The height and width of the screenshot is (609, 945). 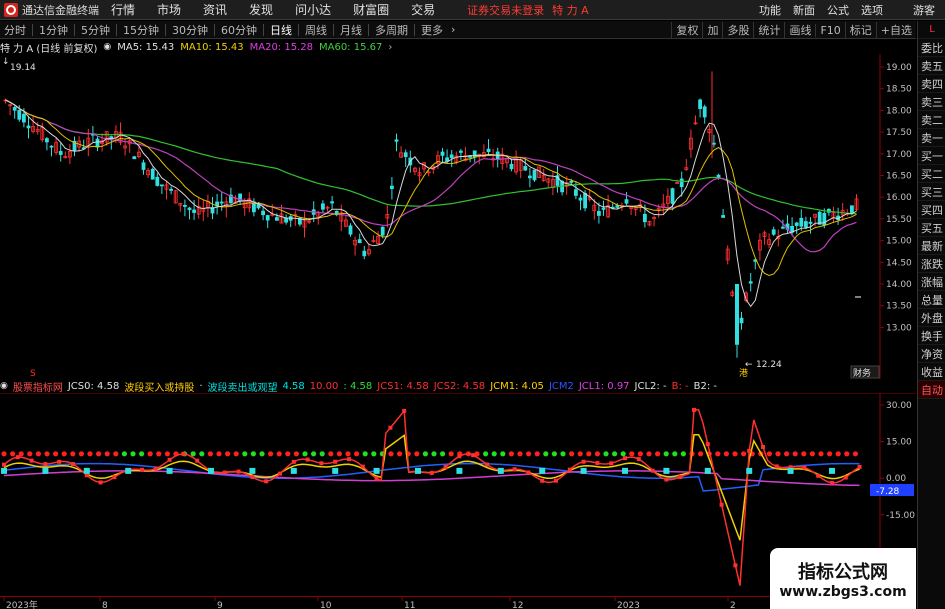 I want to click on quote-latest: 最新, so click(x=931, y=246).